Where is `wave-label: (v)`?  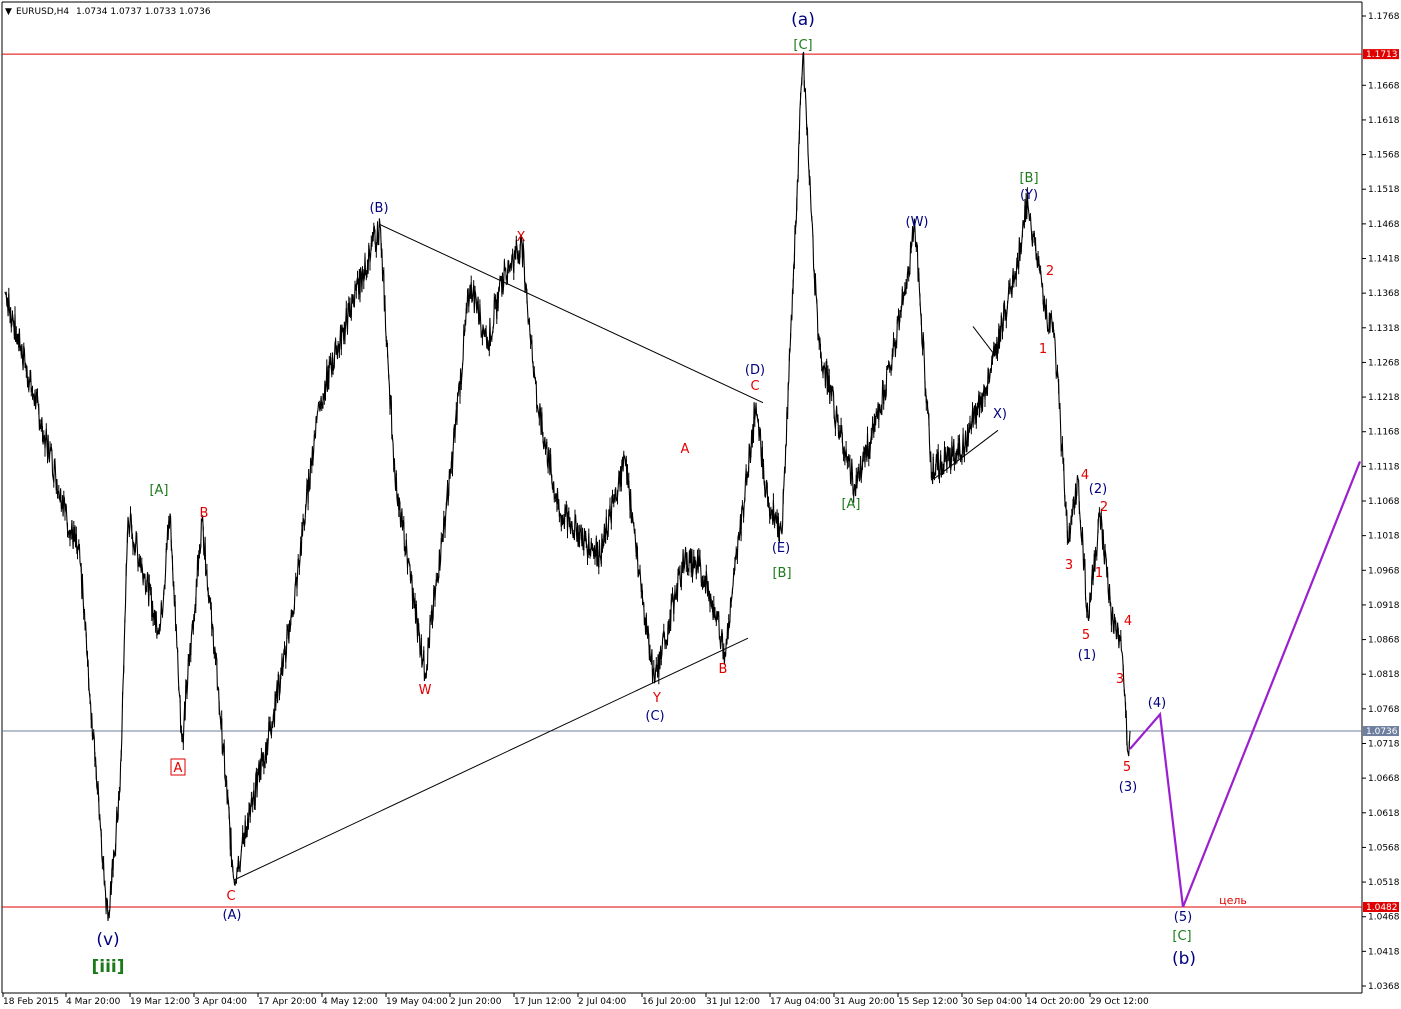 wave-label: (v) is located at coordinates (107, 940).